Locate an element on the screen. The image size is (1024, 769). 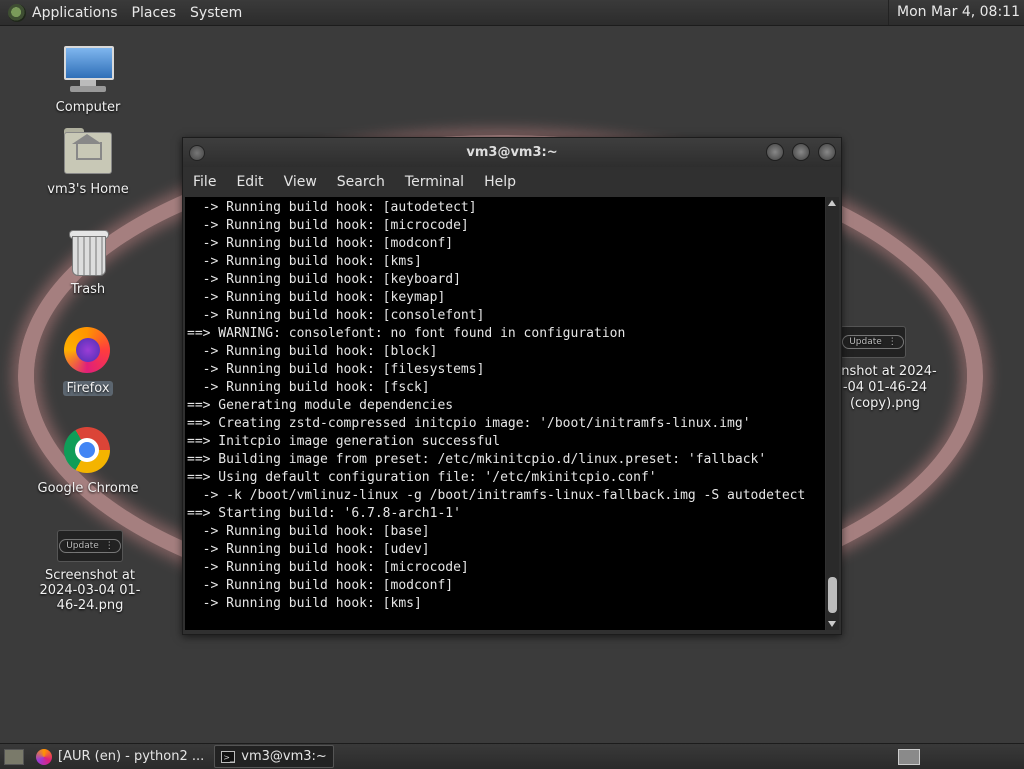
distro-logo-icon is located at coordinates (17, 12).